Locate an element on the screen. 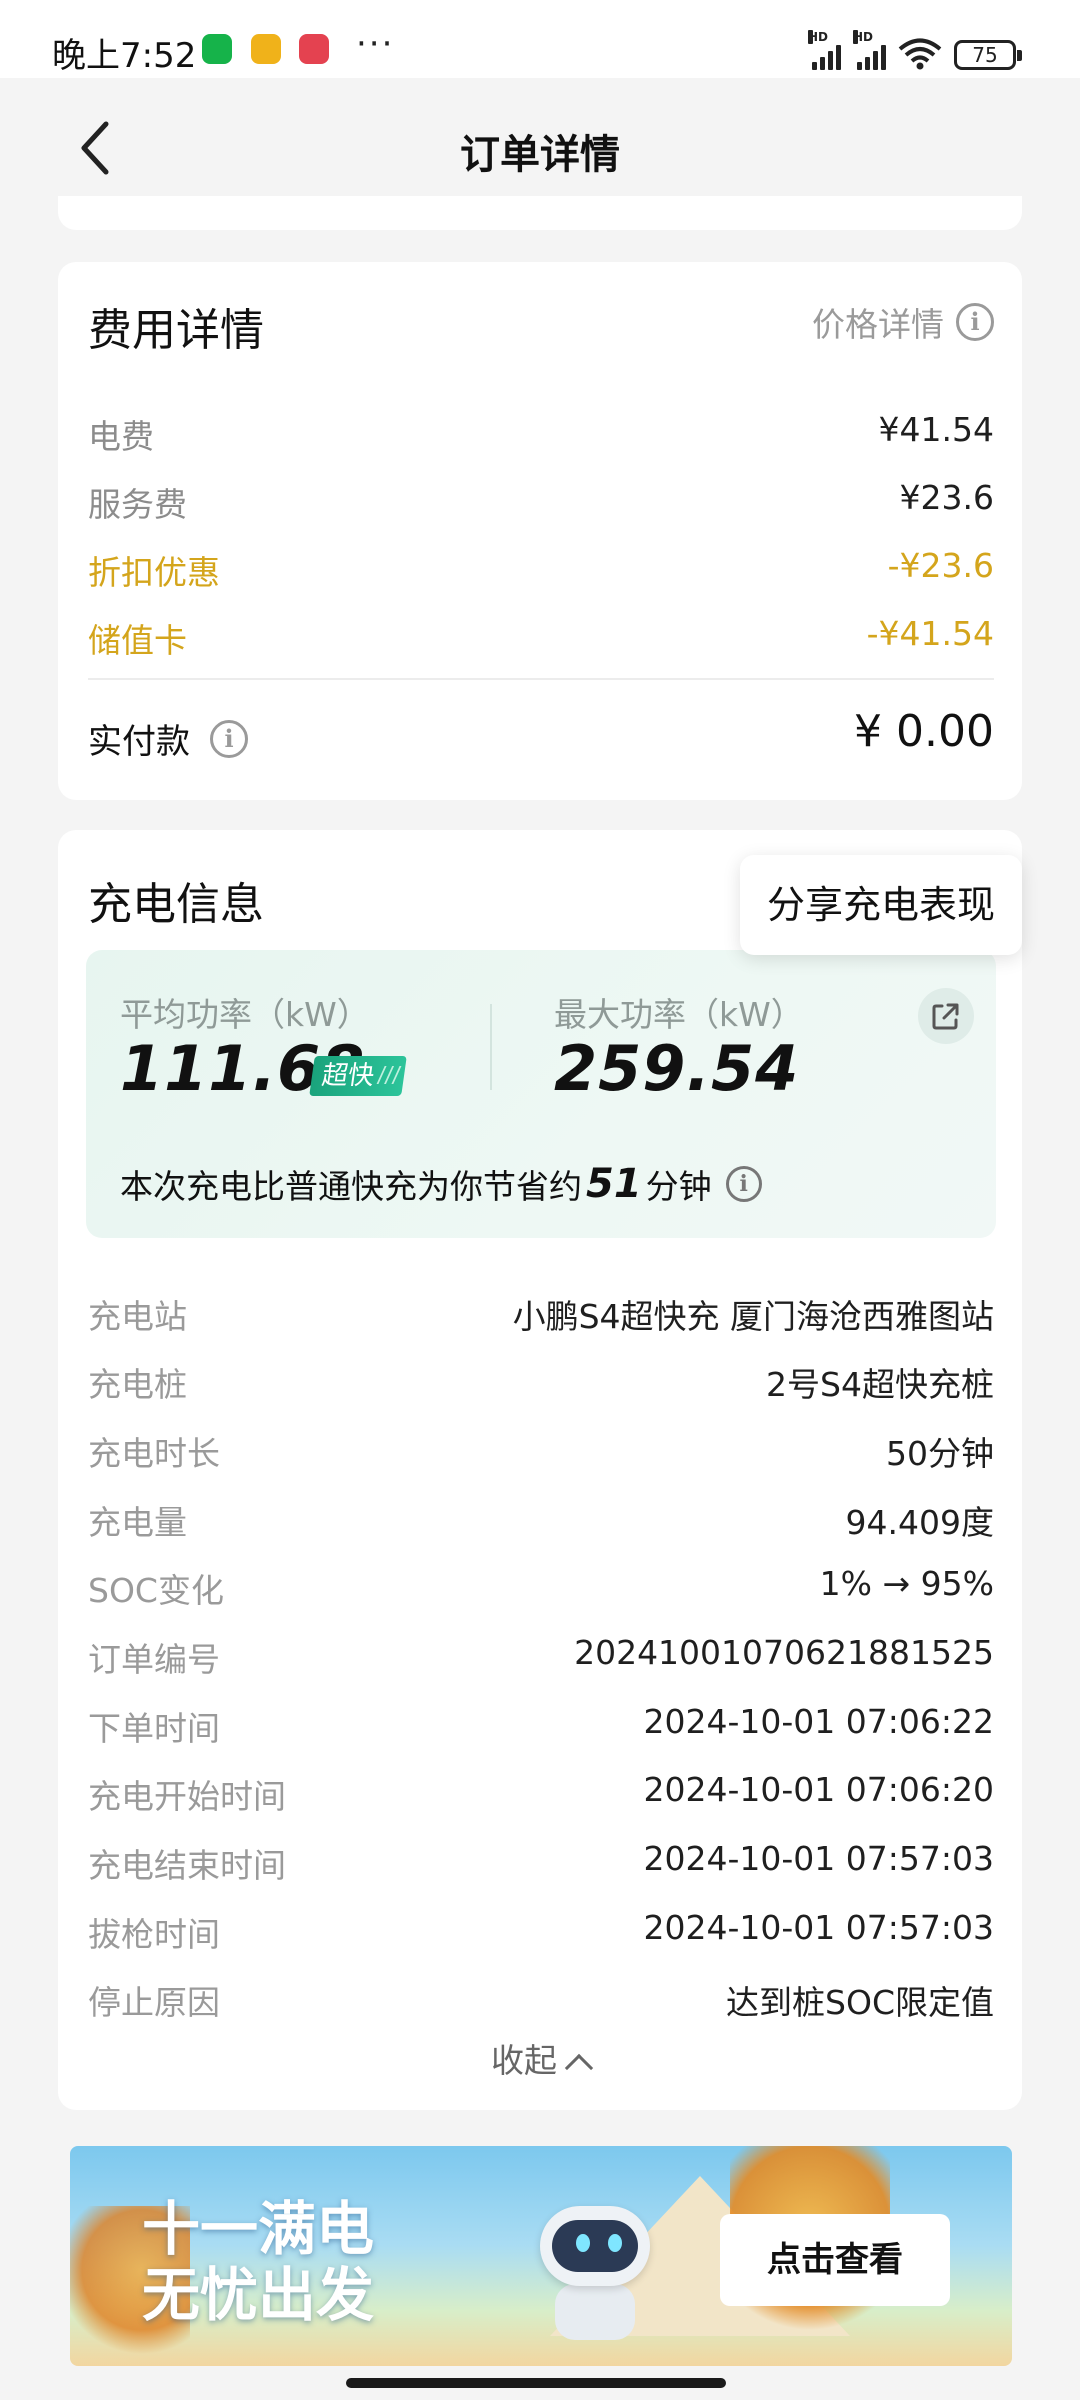  saving-minutes: 51 is located at coordinates (614, 1184).